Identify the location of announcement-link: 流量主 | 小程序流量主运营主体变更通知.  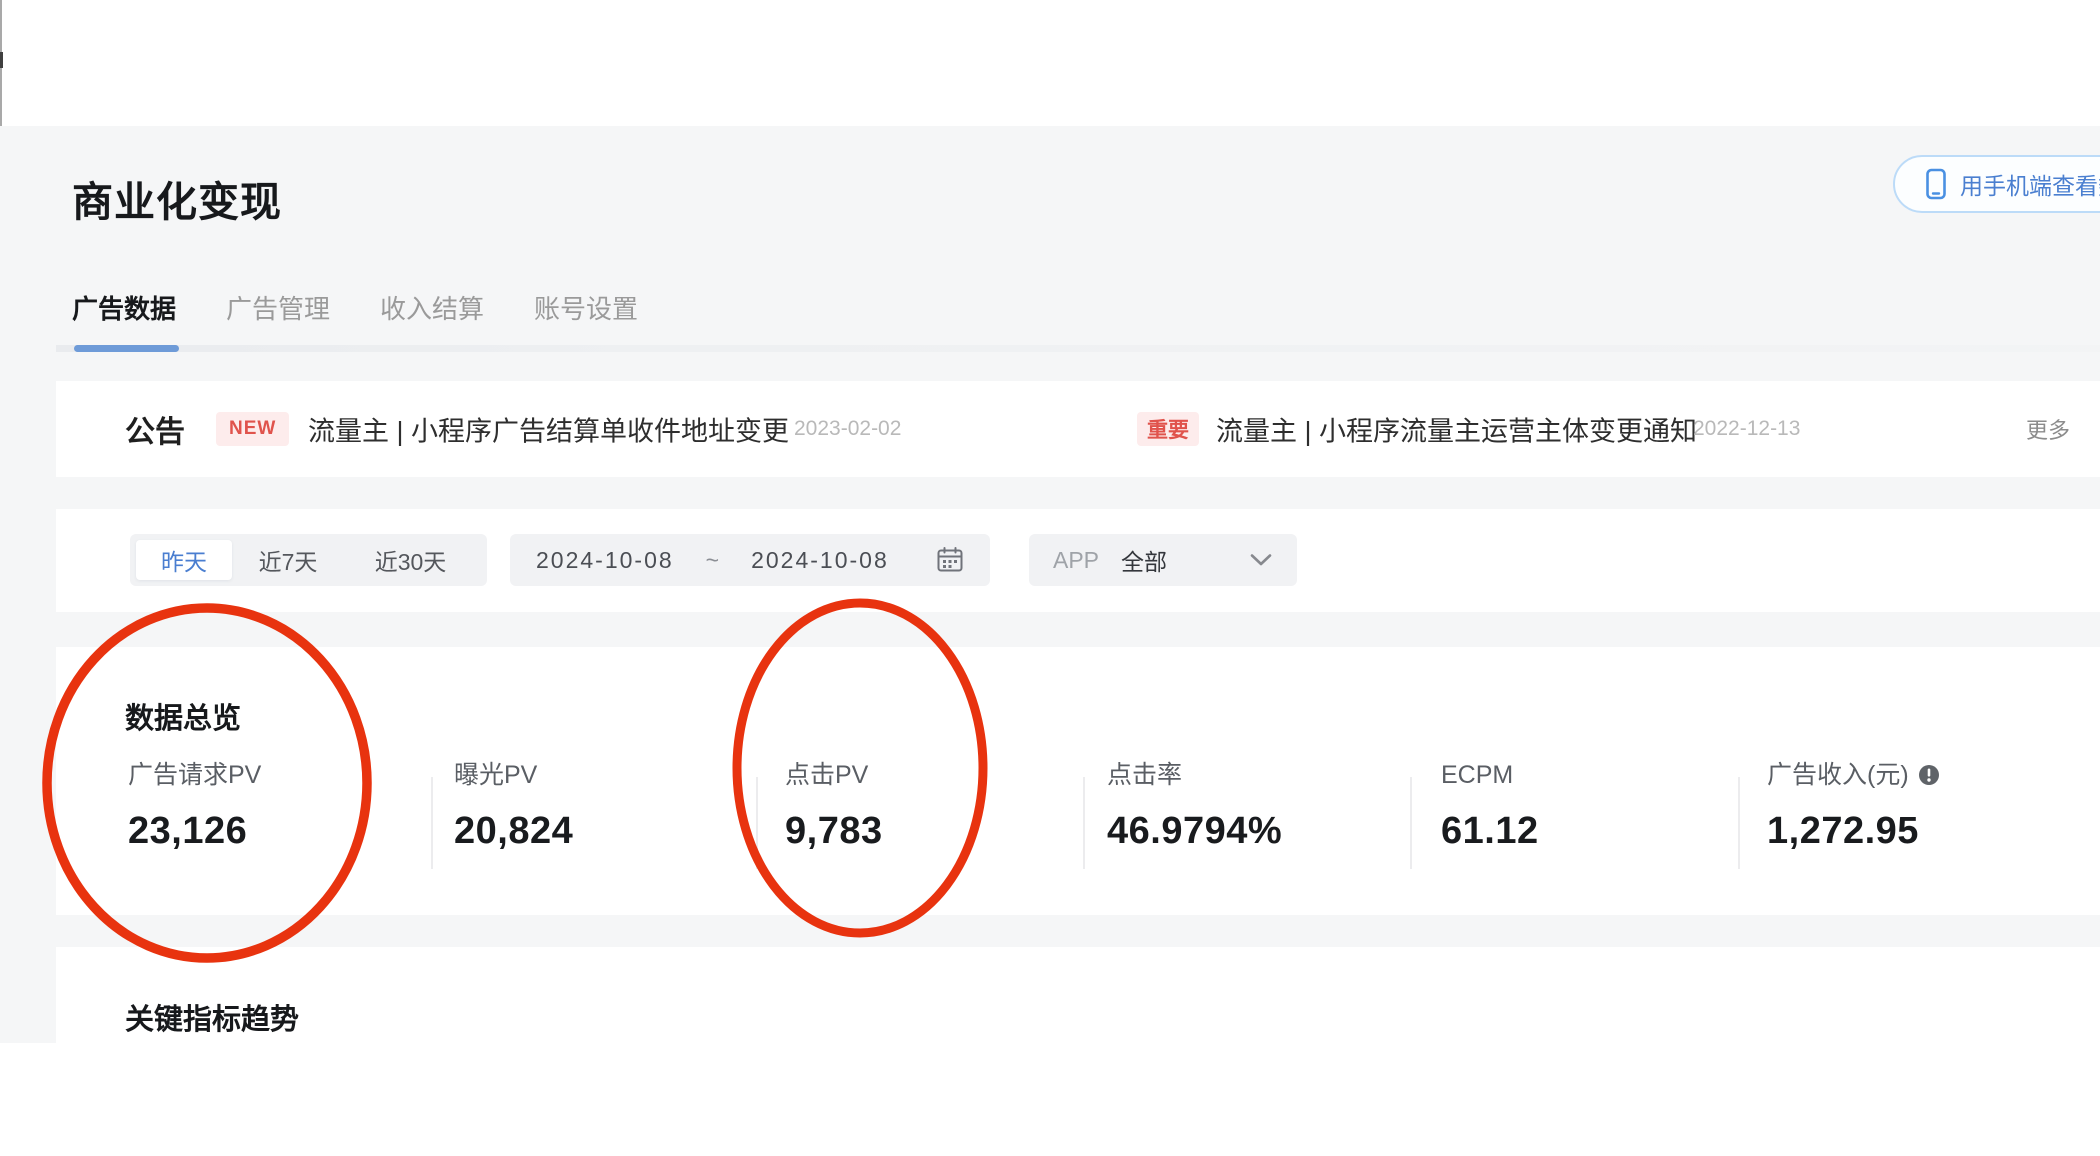
(1456, 429).